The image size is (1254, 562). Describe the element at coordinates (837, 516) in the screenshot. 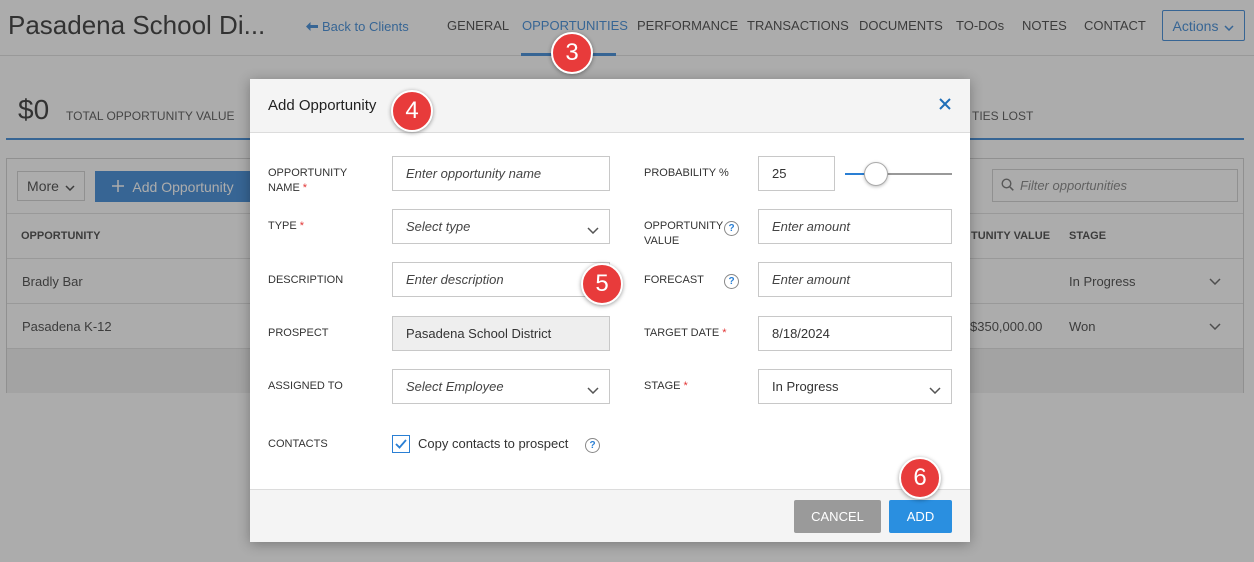

I see `cancel-button: CANCEL` at that location.